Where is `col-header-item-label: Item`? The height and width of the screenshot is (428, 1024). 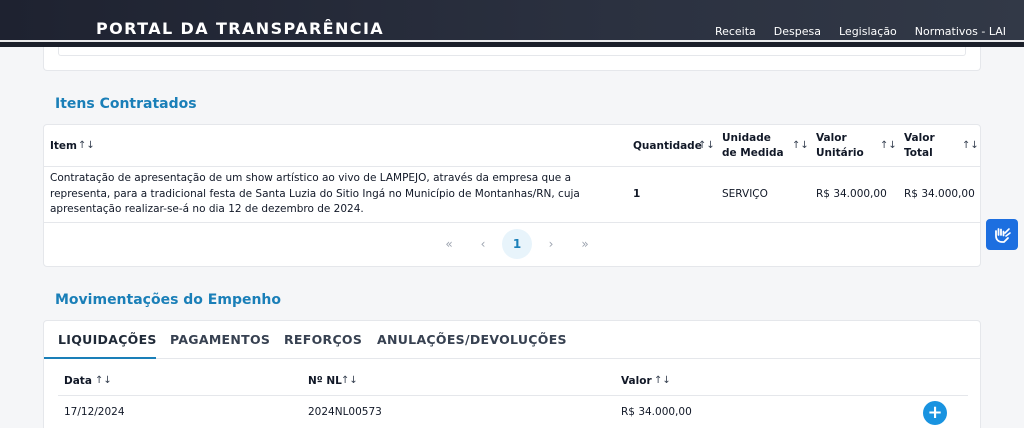 col-header-item-label: Item is located at coordinates (63, 146).